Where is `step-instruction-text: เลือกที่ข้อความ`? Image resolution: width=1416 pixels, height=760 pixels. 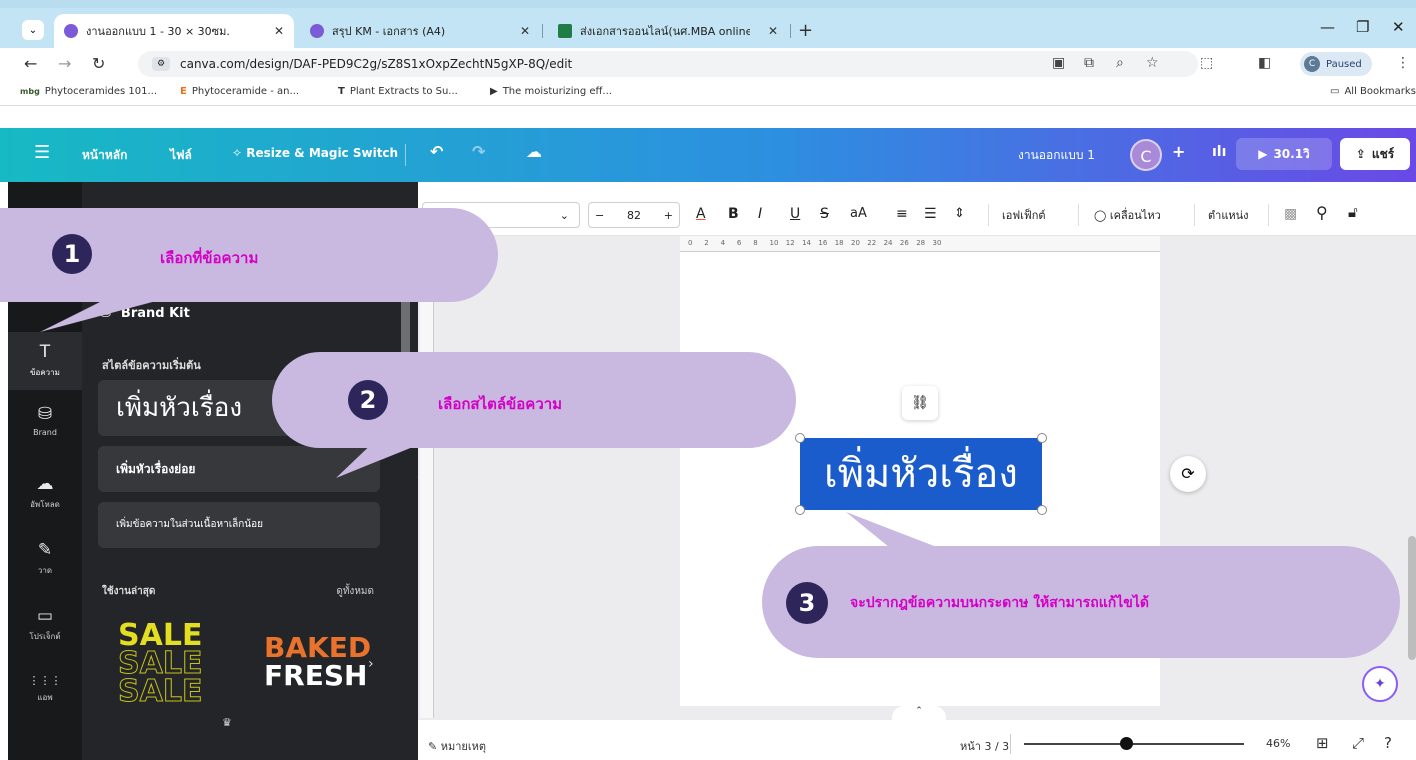
step-instruction-text: เลือกที่ข้อความ is located at coordinates (209, 258).